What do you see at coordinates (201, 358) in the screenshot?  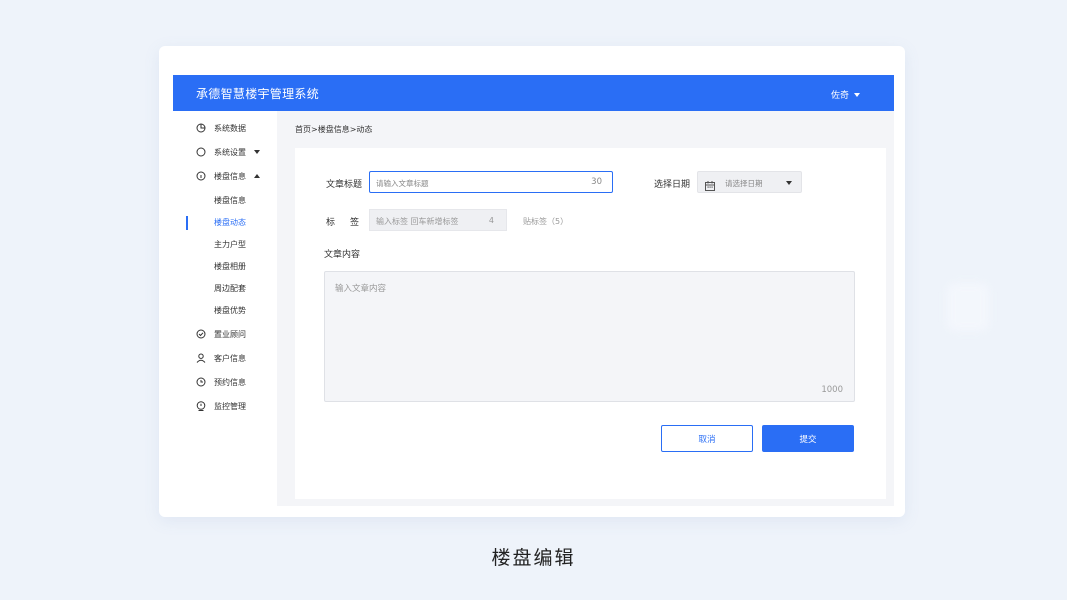 I see `user-icon` at bounding box center [201, 358].